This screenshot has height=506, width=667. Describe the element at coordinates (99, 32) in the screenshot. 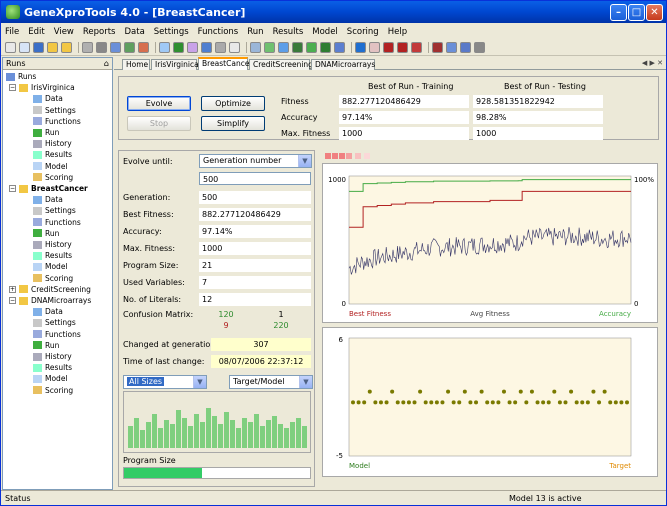

I see `menu-reports: Reports` at that location.